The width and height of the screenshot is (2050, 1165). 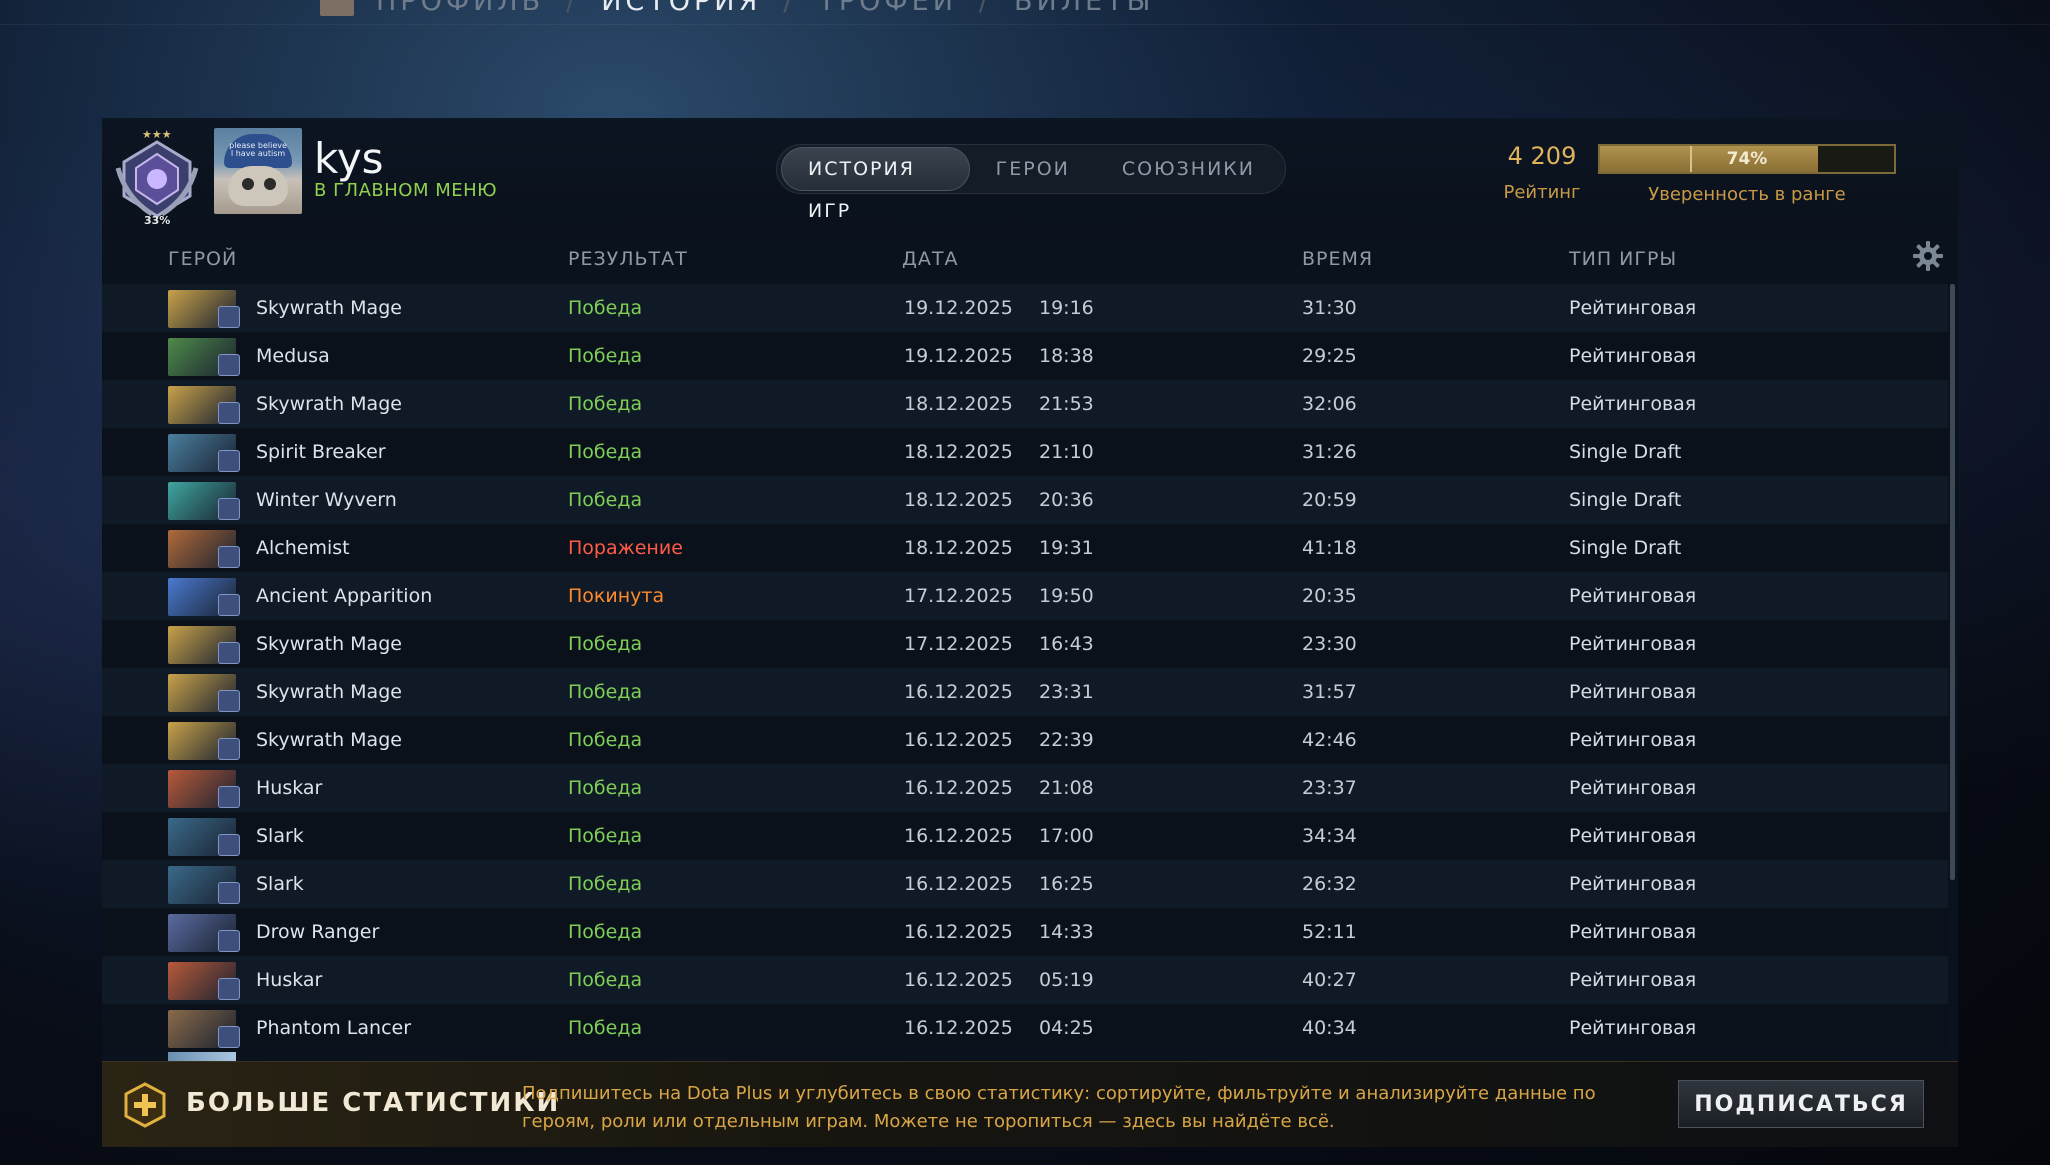 I want to click on tab-allies: СОЮЗНИКИ, so click(x=1188, y=169).